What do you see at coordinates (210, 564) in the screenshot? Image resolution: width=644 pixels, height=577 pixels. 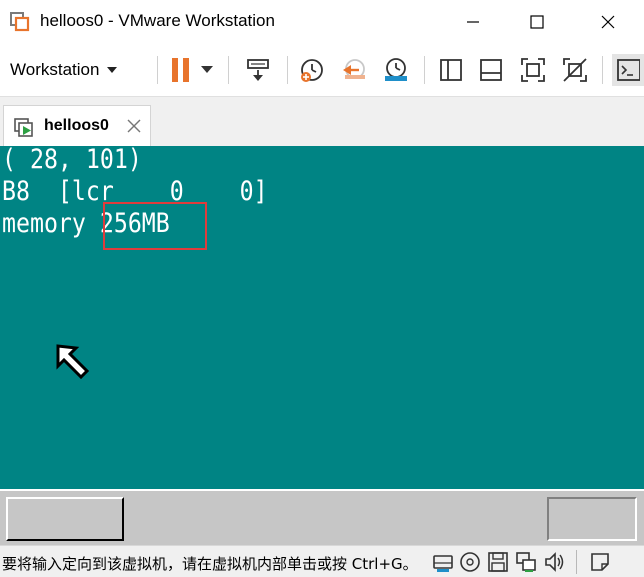 I see `status-message: 要将输入定向到该虚拟机，请在虚拟机内部单击或按 Ctrl+G。` at bounding box center [210, 564].